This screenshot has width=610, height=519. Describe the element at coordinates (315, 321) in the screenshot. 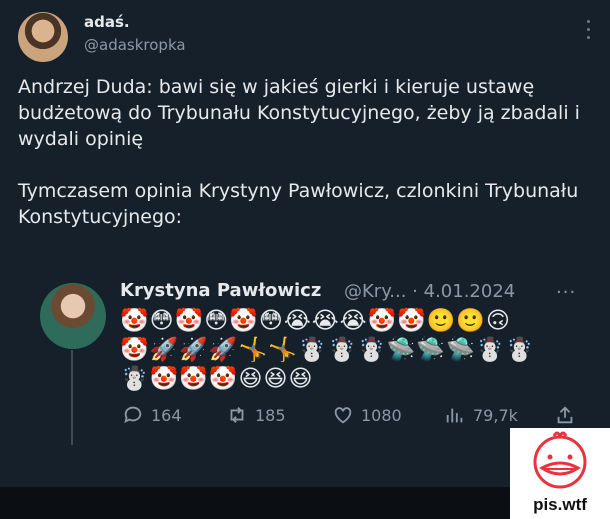

I see `emoji-line: 🤡😳🤡😳🤡😳😭😭😭🤡🤡🙂🙂🙃` at that location.